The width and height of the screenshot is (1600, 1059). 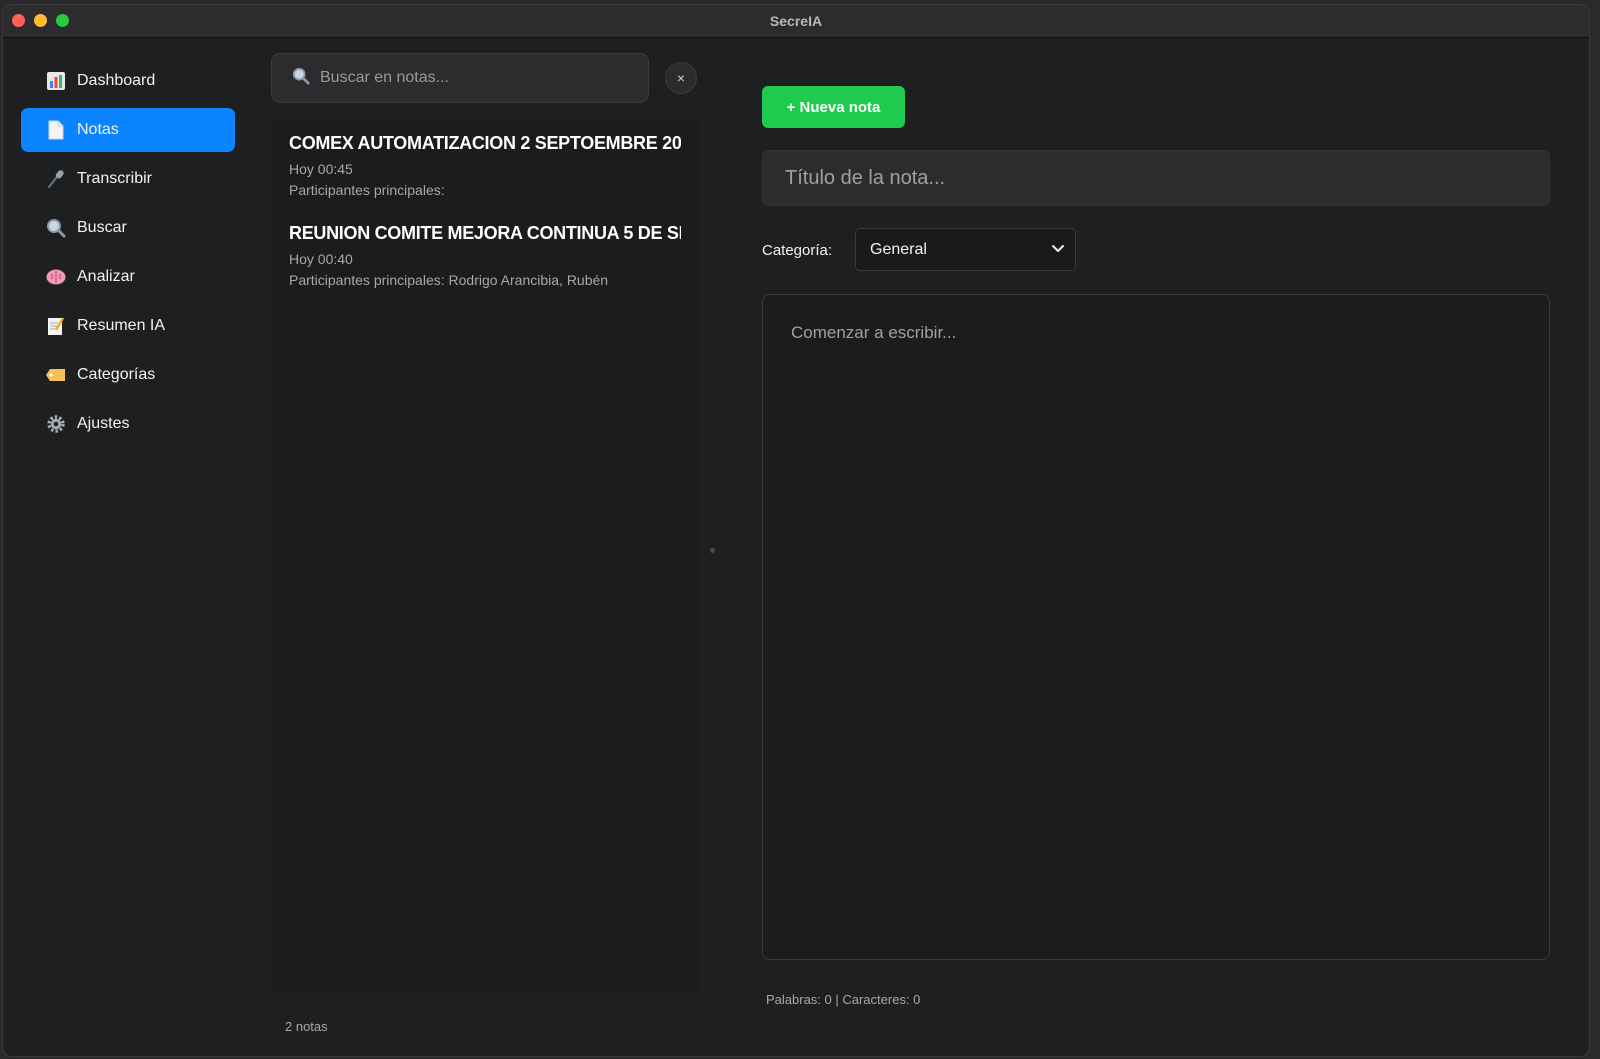 I want to click on clear-search-button: ×, so click(x=681, y=78).